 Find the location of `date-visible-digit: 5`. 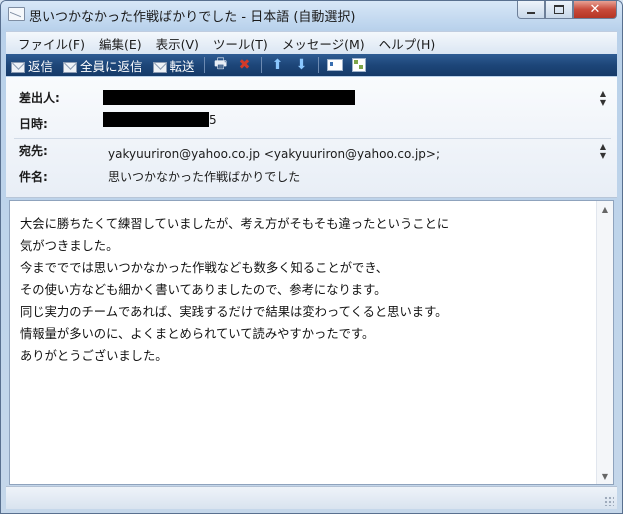

date-visible-digit: 5 is located at coordinates (213, 120).